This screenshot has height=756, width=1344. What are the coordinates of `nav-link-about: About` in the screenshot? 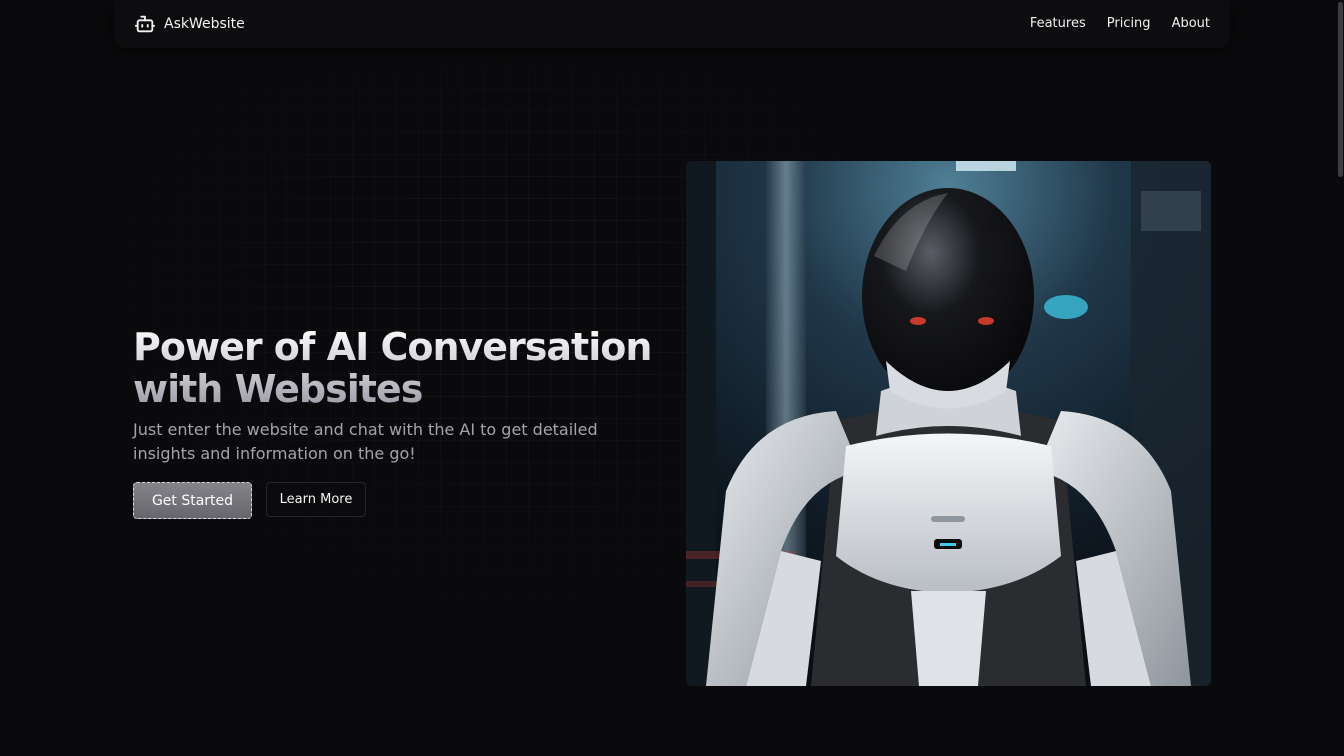 It's located at (1191, 23).